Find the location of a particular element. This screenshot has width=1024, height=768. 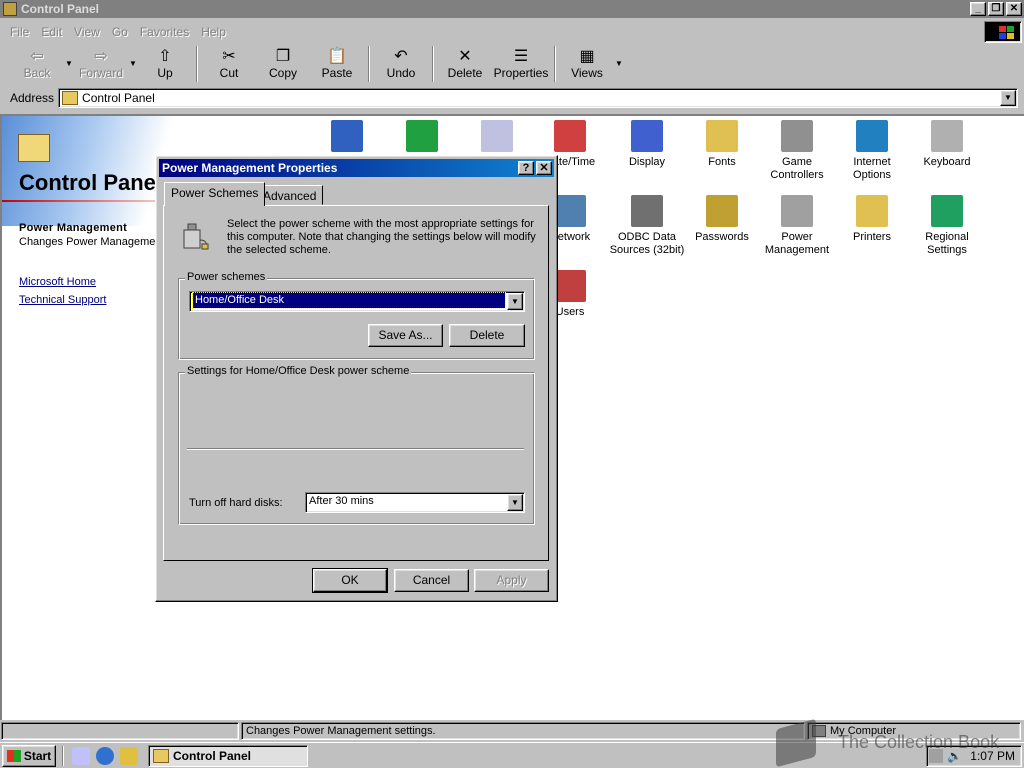

keyboard-icon is located at coordinates (947, 136).